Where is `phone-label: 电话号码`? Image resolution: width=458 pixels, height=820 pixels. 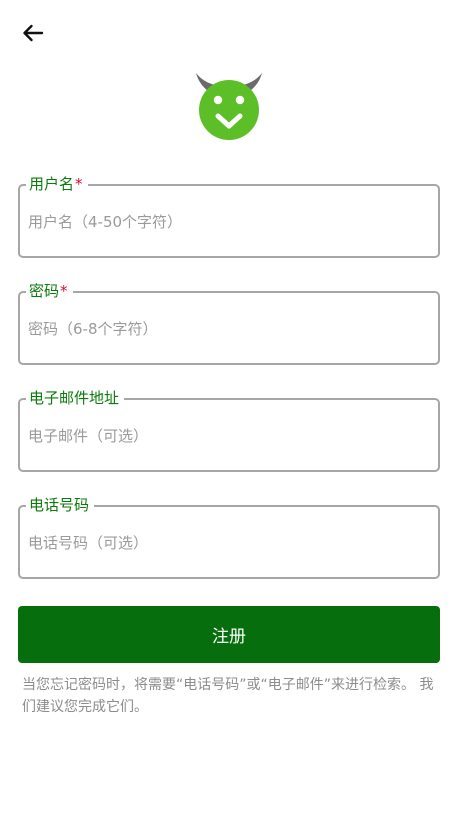
phone-label: 电话号码 is located at coordinates (60, 505).